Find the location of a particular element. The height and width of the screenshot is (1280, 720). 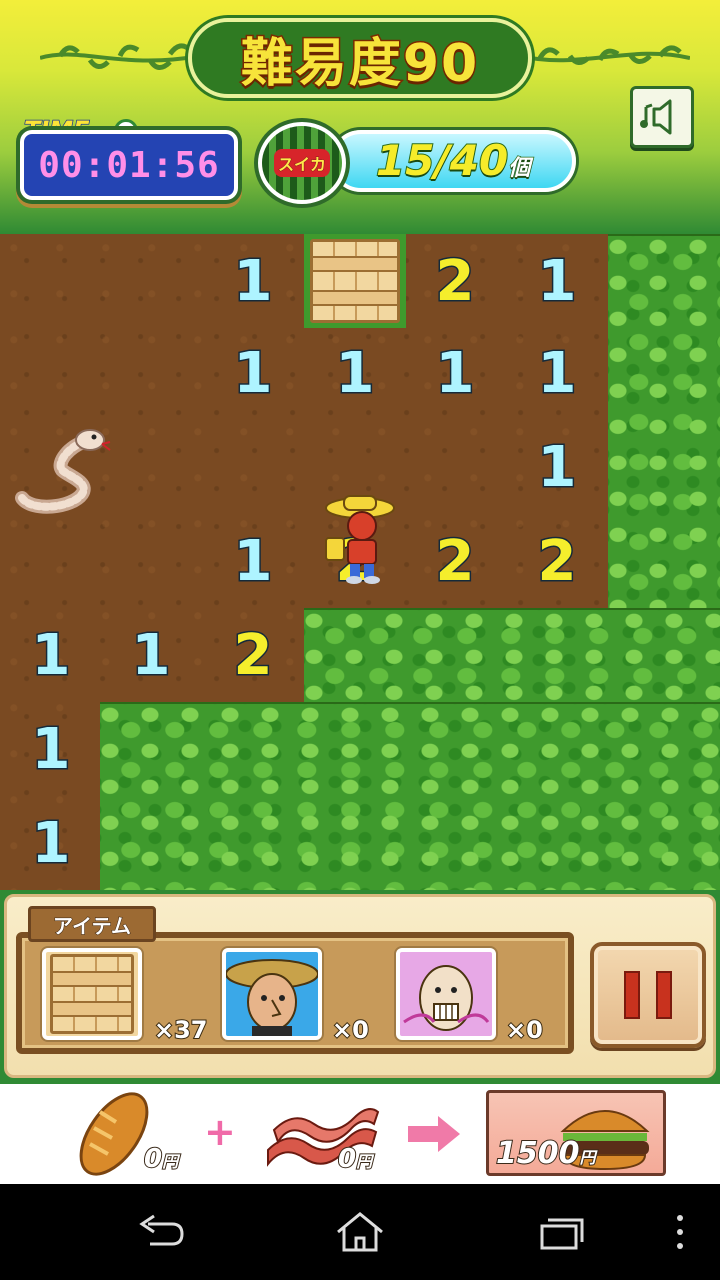

bald-man-item-count: ×0 is located at coordinates (524, 1030).